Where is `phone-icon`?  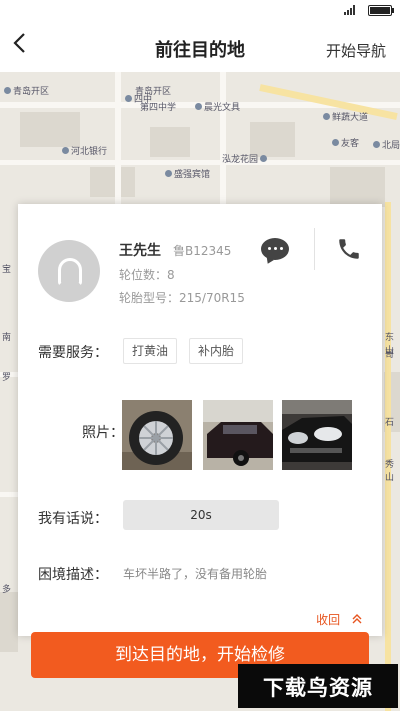 phone-icon is located at coordinates (349, 249).